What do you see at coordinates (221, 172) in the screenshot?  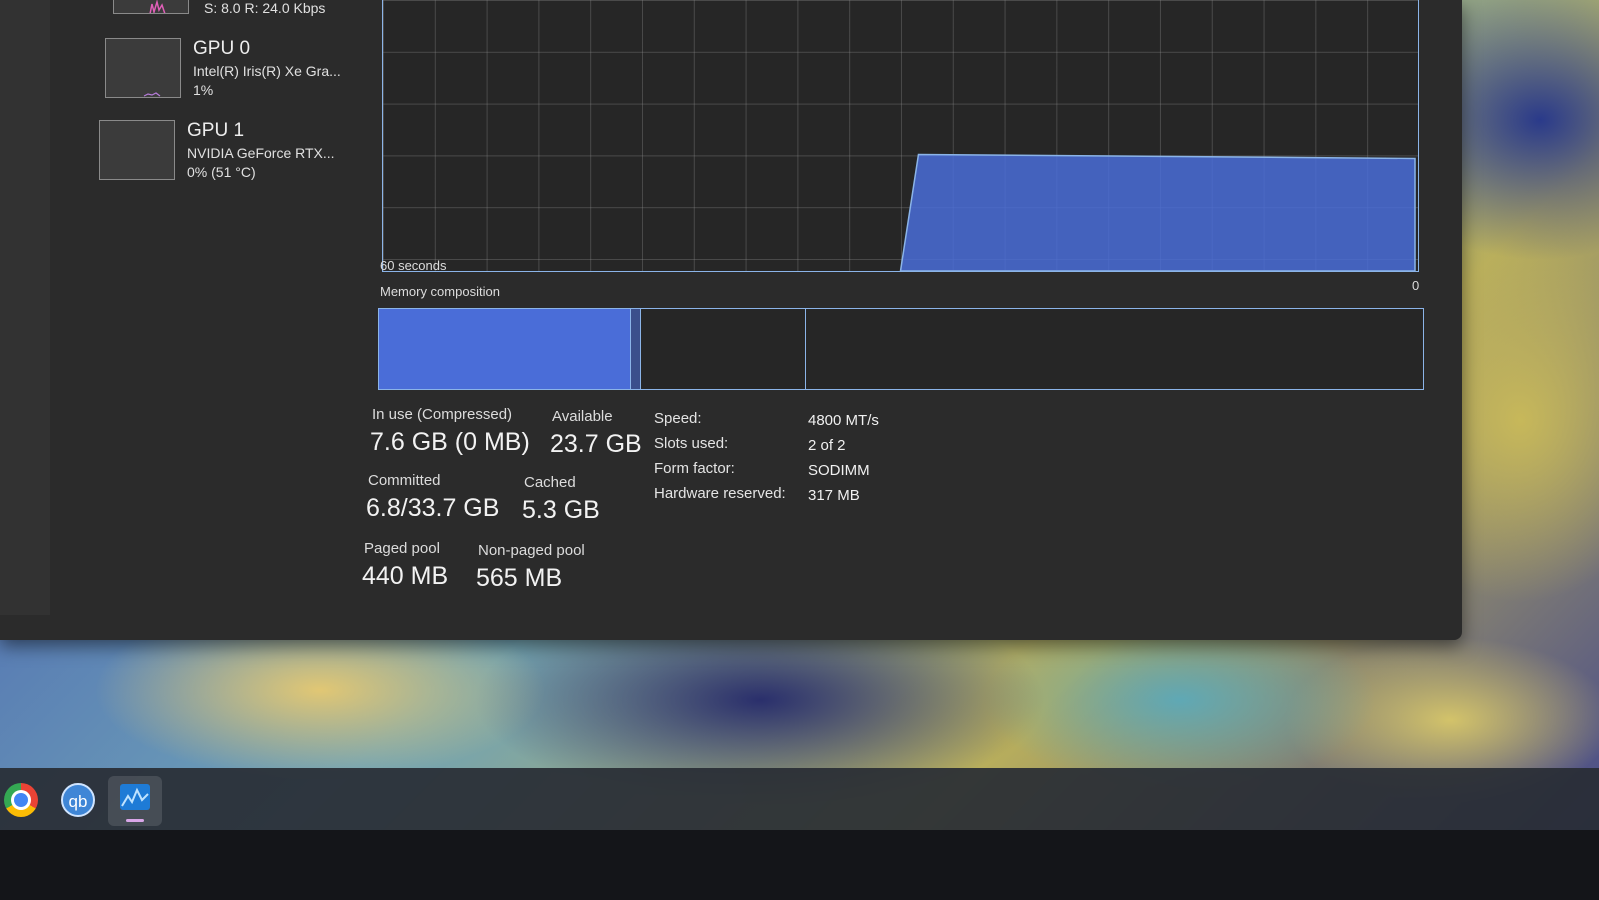 I see `gpu1-usage: 0% (51 °C)` at bounding box center [221, 172].